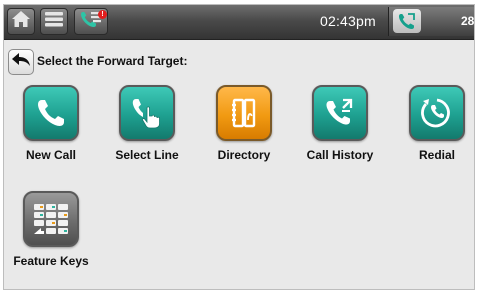 This screenshot has height=293, width=478. What do you see at coordinates (436, 155) in the screenshot?
I see `tile-label: Redial` at bounding box center [436, 155].